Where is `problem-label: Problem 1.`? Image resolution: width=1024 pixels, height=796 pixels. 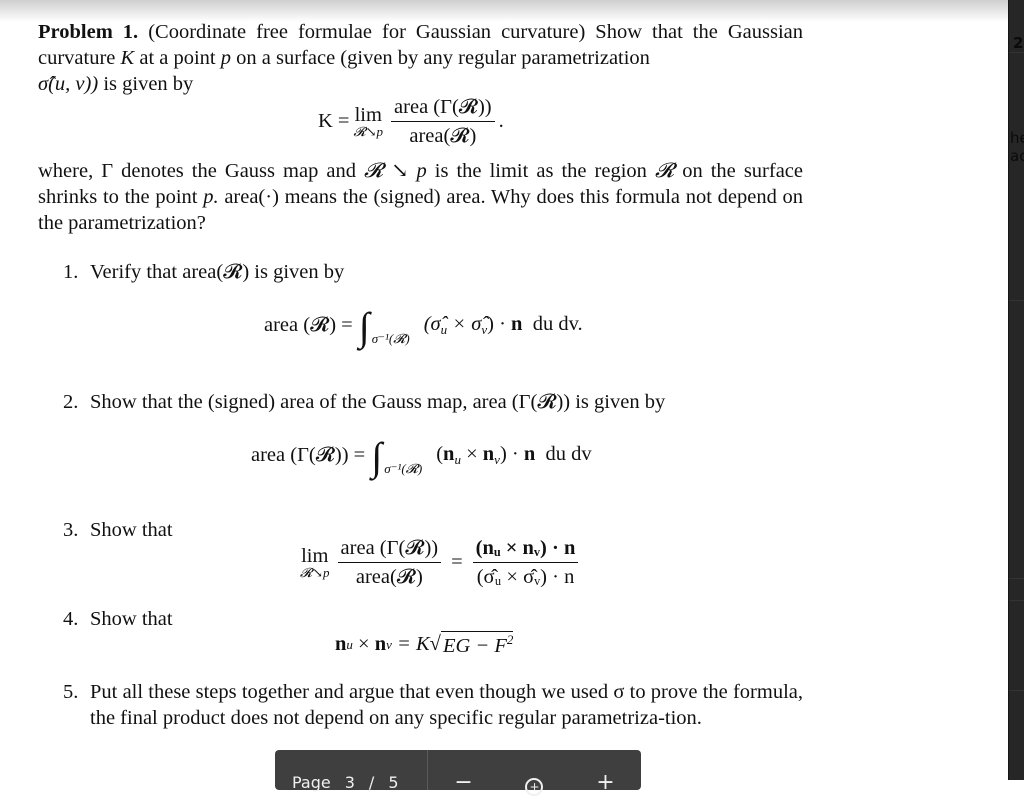 problem-label: Problem 1. is located at coordinates (88, 32).